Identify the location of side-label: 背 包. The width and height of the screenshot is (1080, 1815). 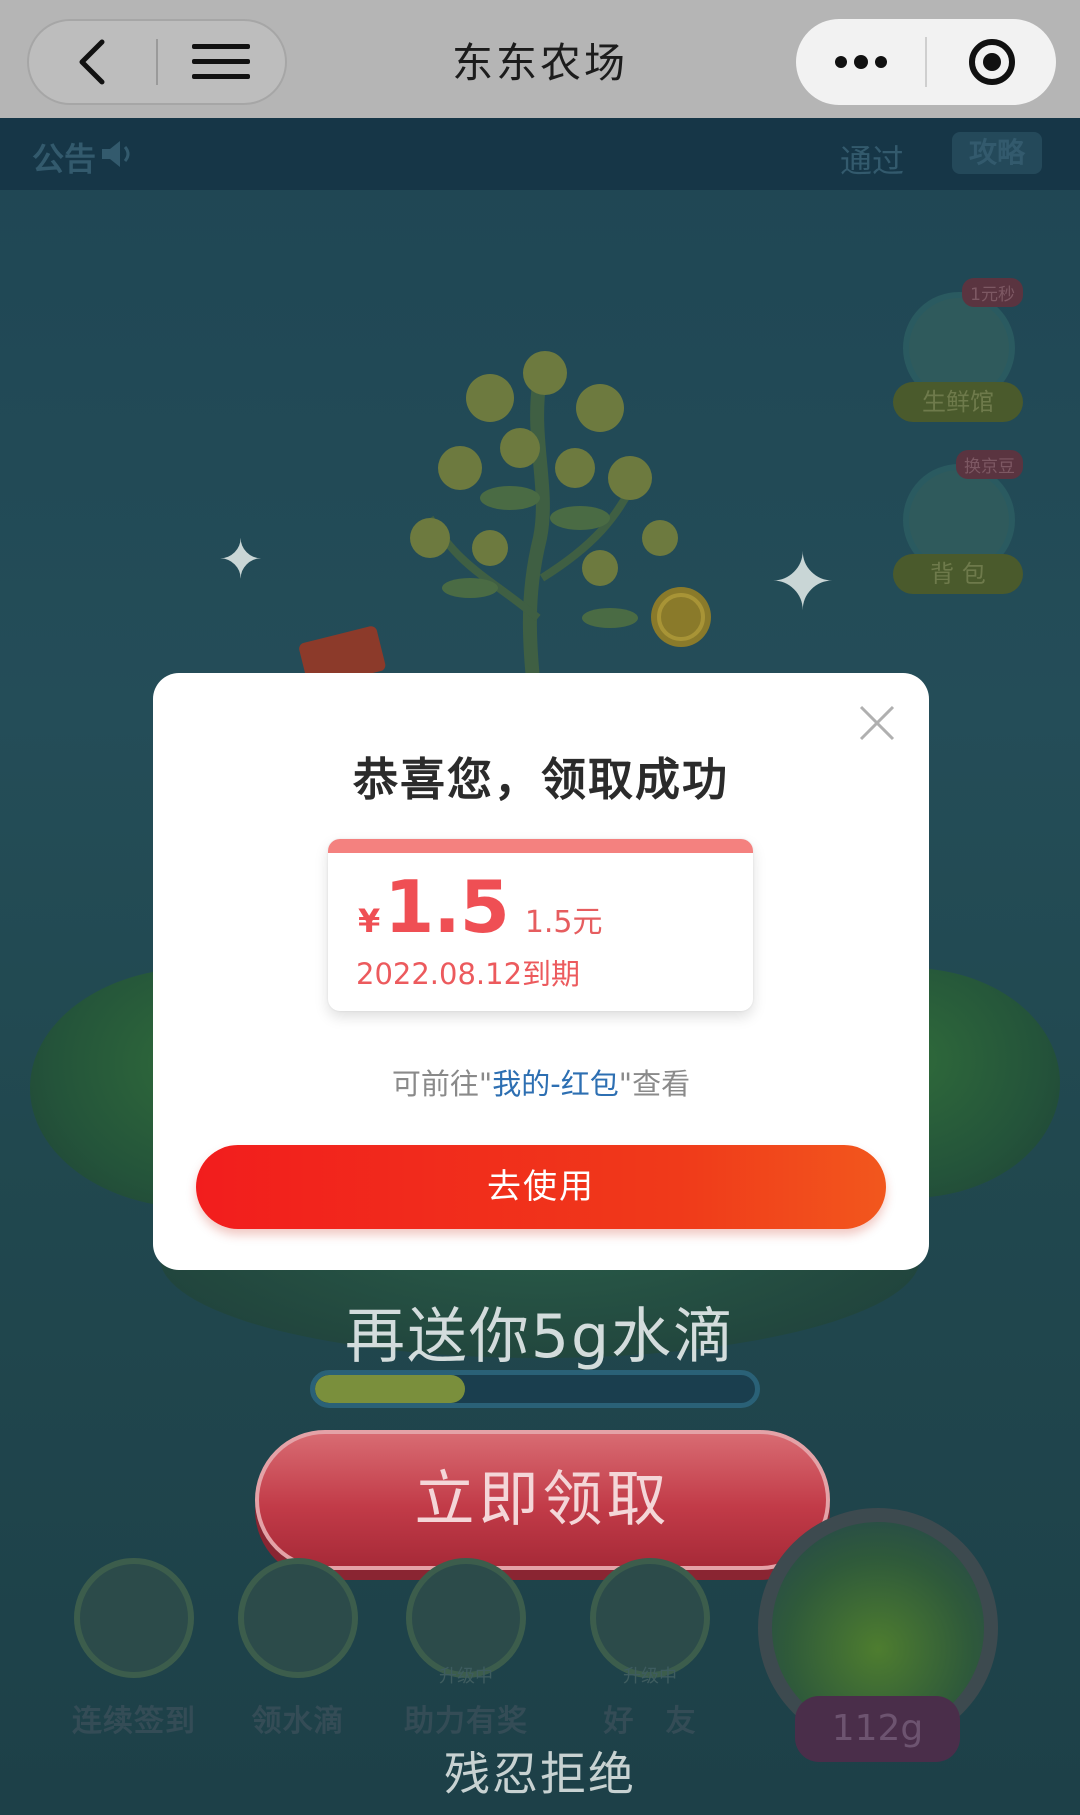
(958, 574).